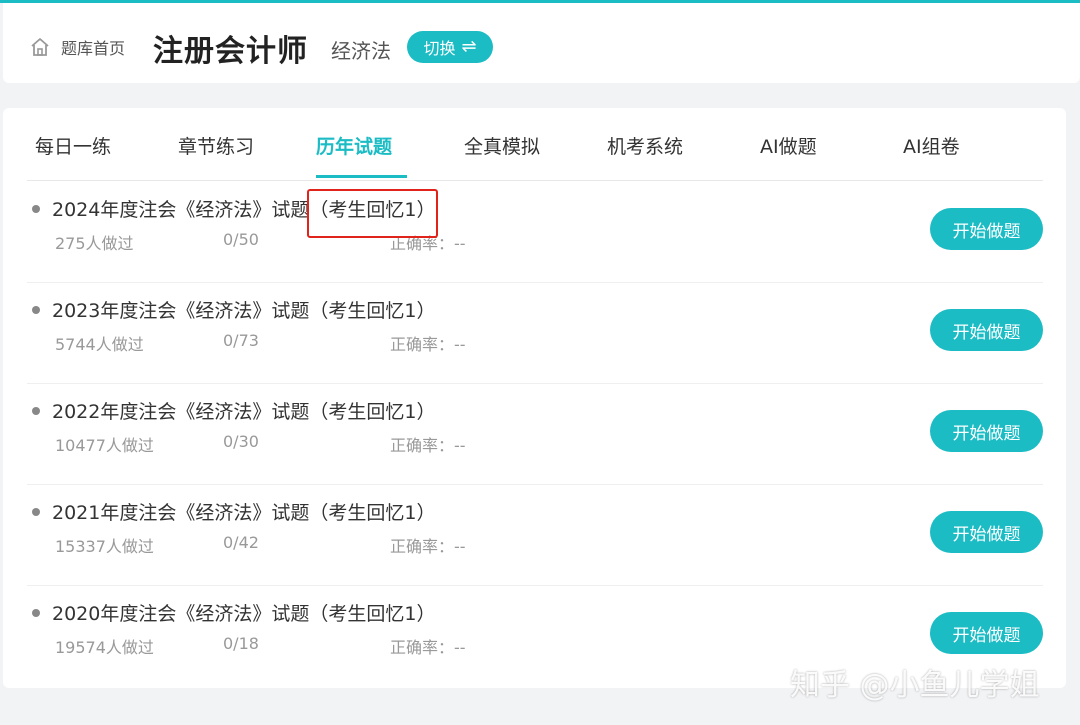  Describe the element at coordinates (230, 51) in the screenshot. I see `subject-title: 注册会计师` at that location.